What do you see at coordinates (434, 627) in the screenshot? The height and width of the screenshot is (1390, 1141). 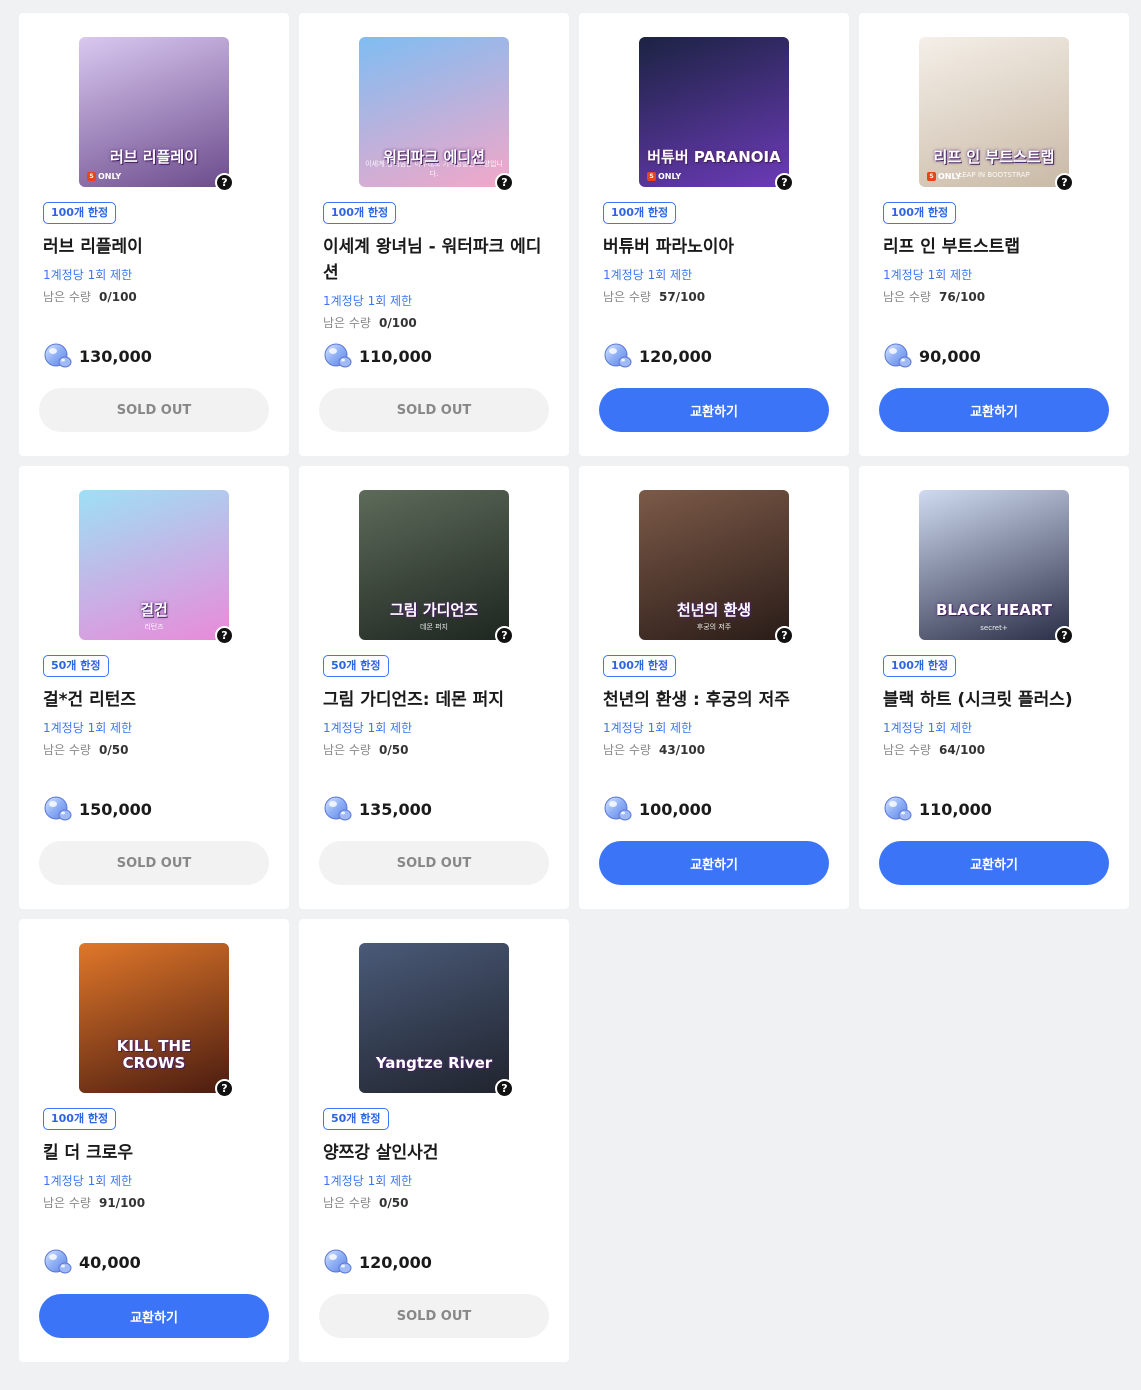 I see `thumbnail-subtitle: 데몬 퍼지` at bounding box center [434, 627].